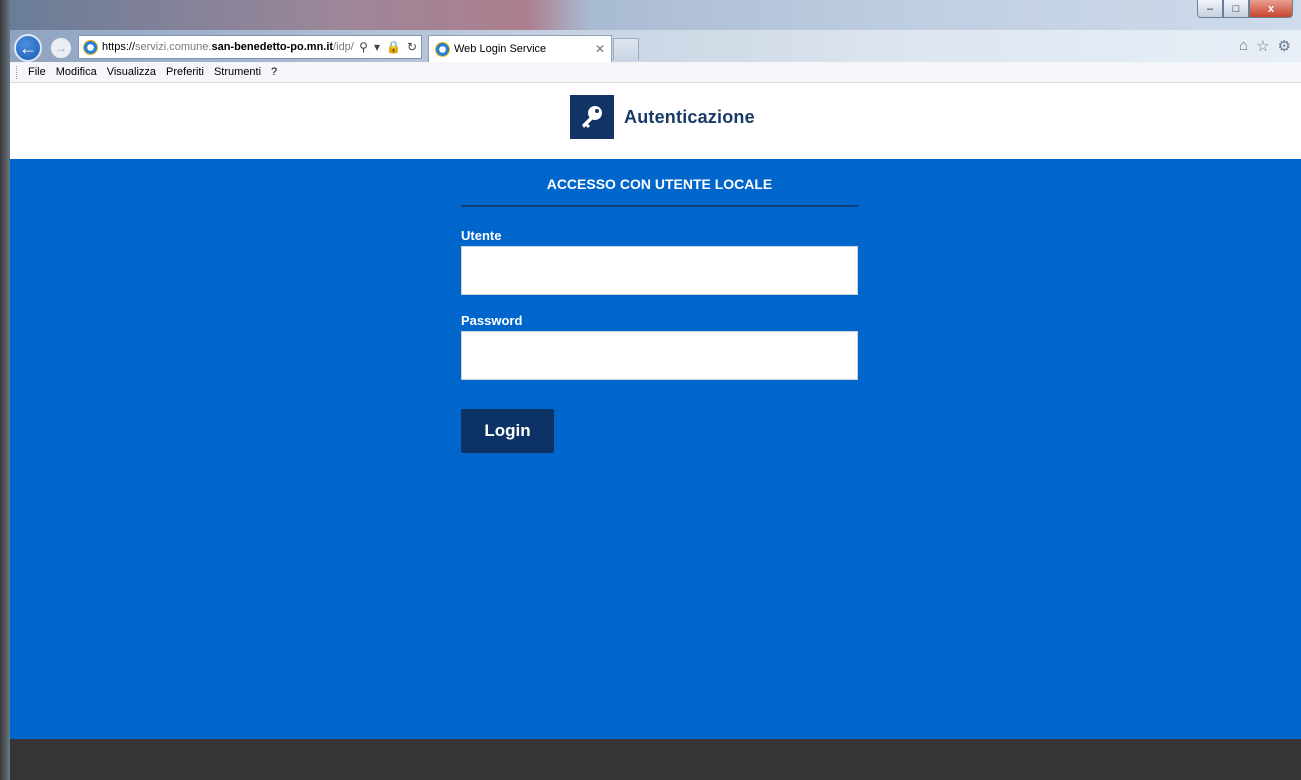  I want to click on page-footer, so click(655, 759).